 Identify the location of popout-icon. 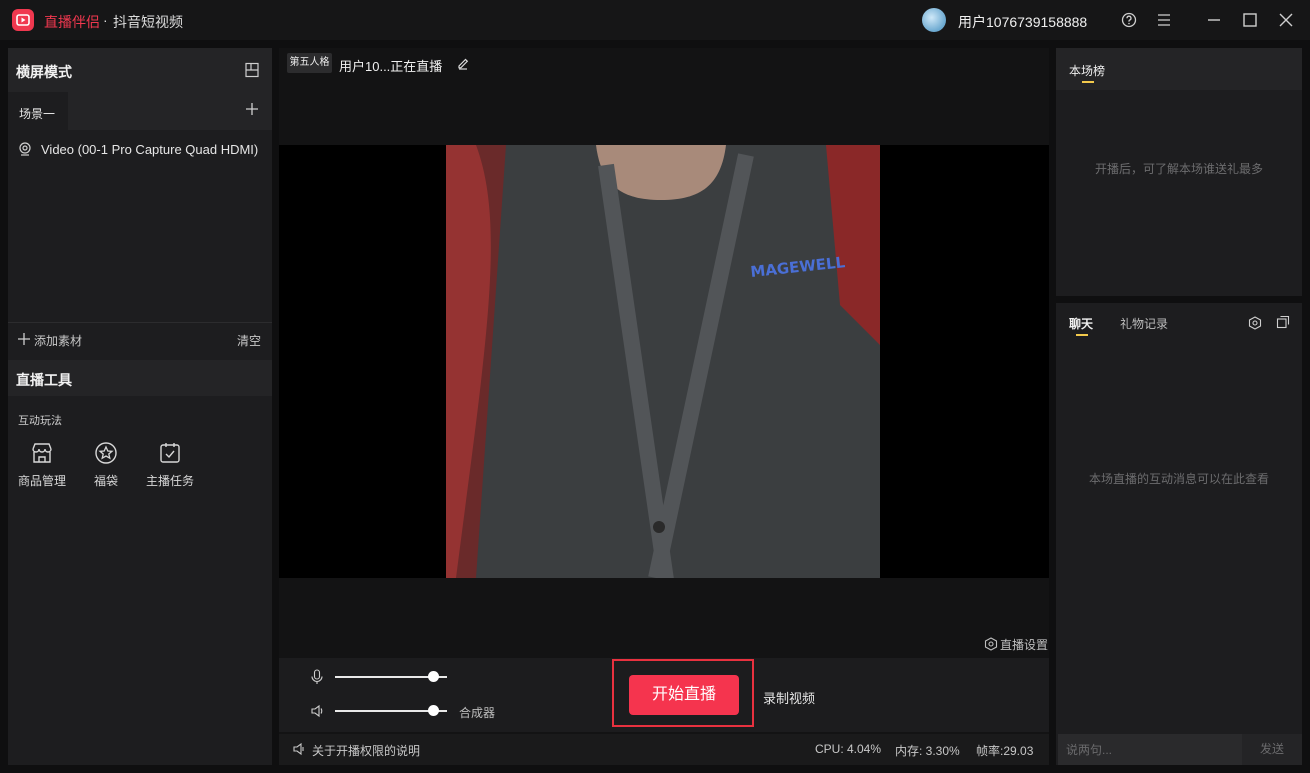
(1283, 322).